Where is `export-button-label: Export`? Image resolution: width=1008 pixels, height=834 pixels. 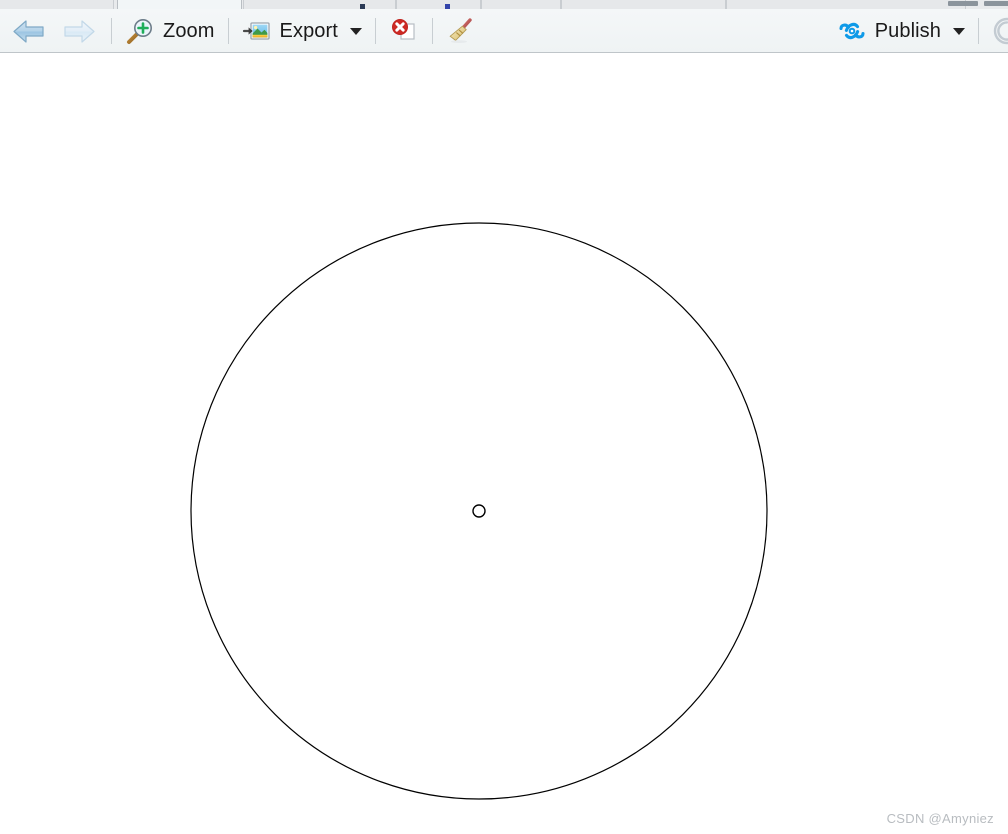 export-button-label: Export is located at coordinates (308, 30).